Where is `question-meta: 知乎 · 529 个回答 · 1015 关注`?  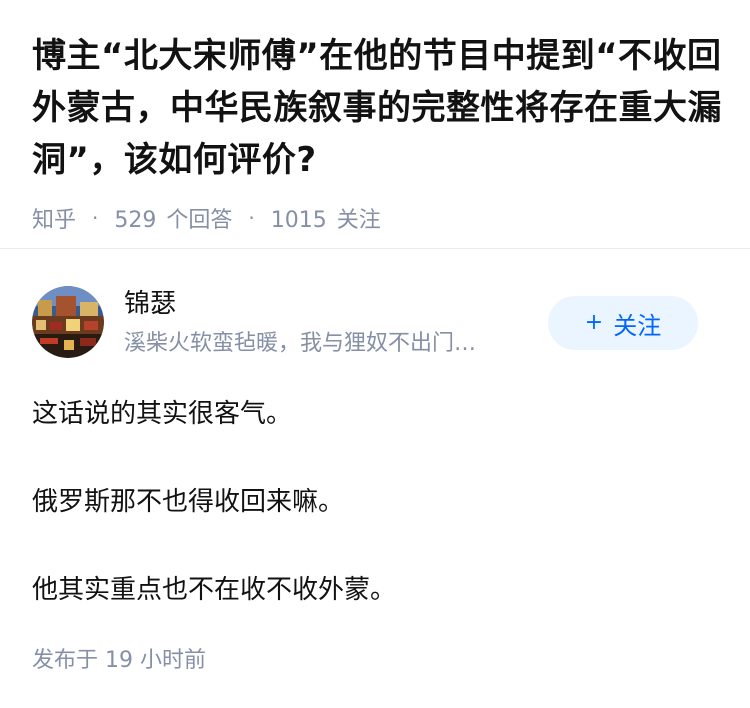
question-meta: 知乎 · 529 个回答 · 1015 关注 is located at coordinates (377, 218).